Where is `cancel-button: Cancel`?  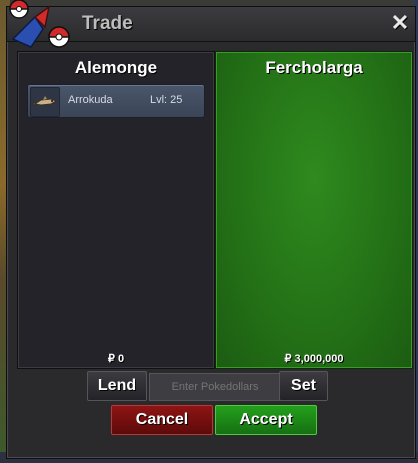
cancel-button: Cancel is located at coordinates (162, 420).